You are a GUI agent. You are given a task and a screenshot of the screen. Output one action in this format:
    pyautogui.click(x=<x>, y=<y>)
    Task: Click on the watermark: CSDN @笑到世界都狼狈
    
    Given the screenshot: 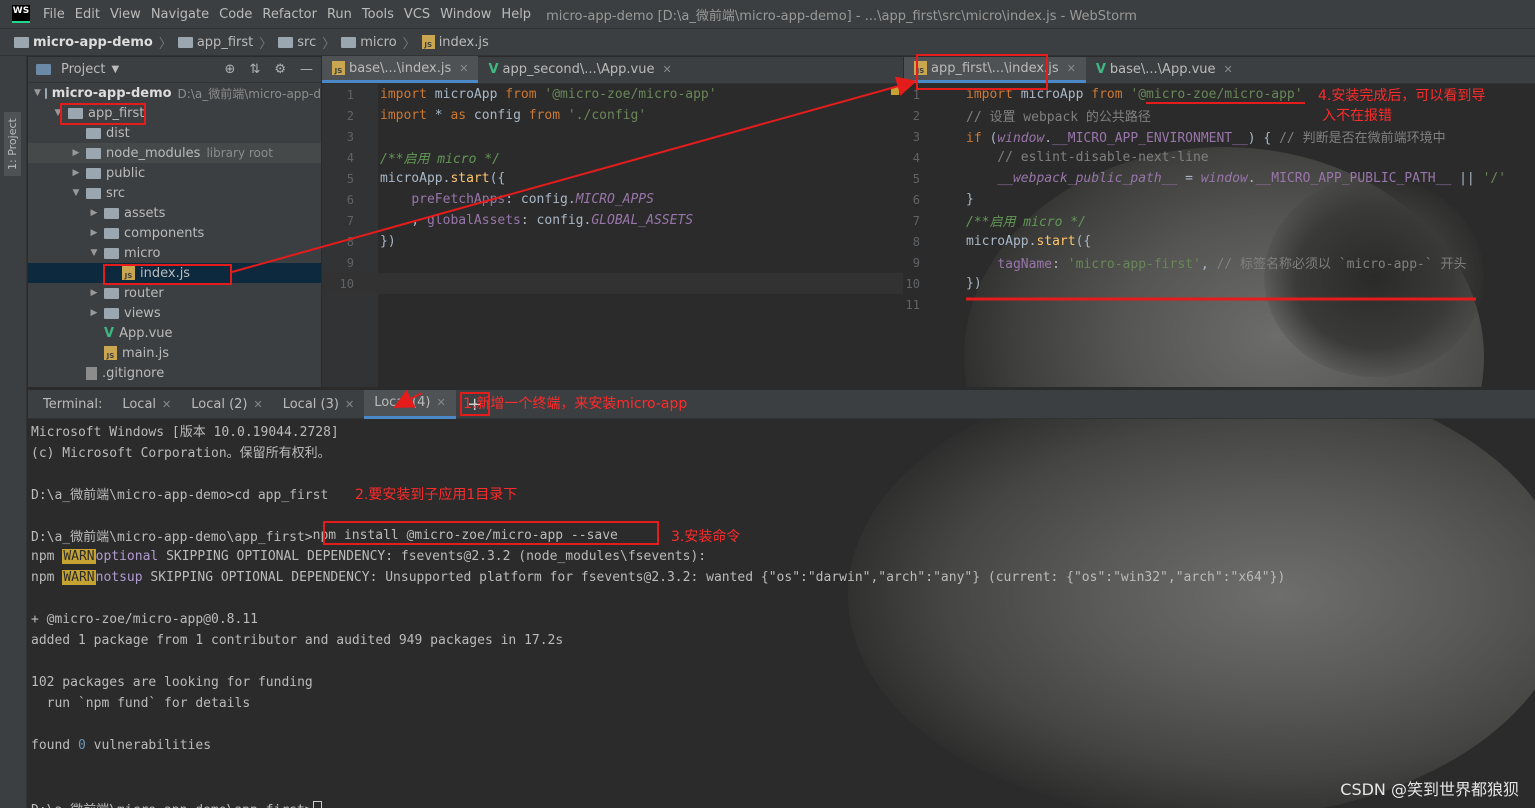 What is the action you would take?
    pyautogui.click(x=1429, y=789)
    